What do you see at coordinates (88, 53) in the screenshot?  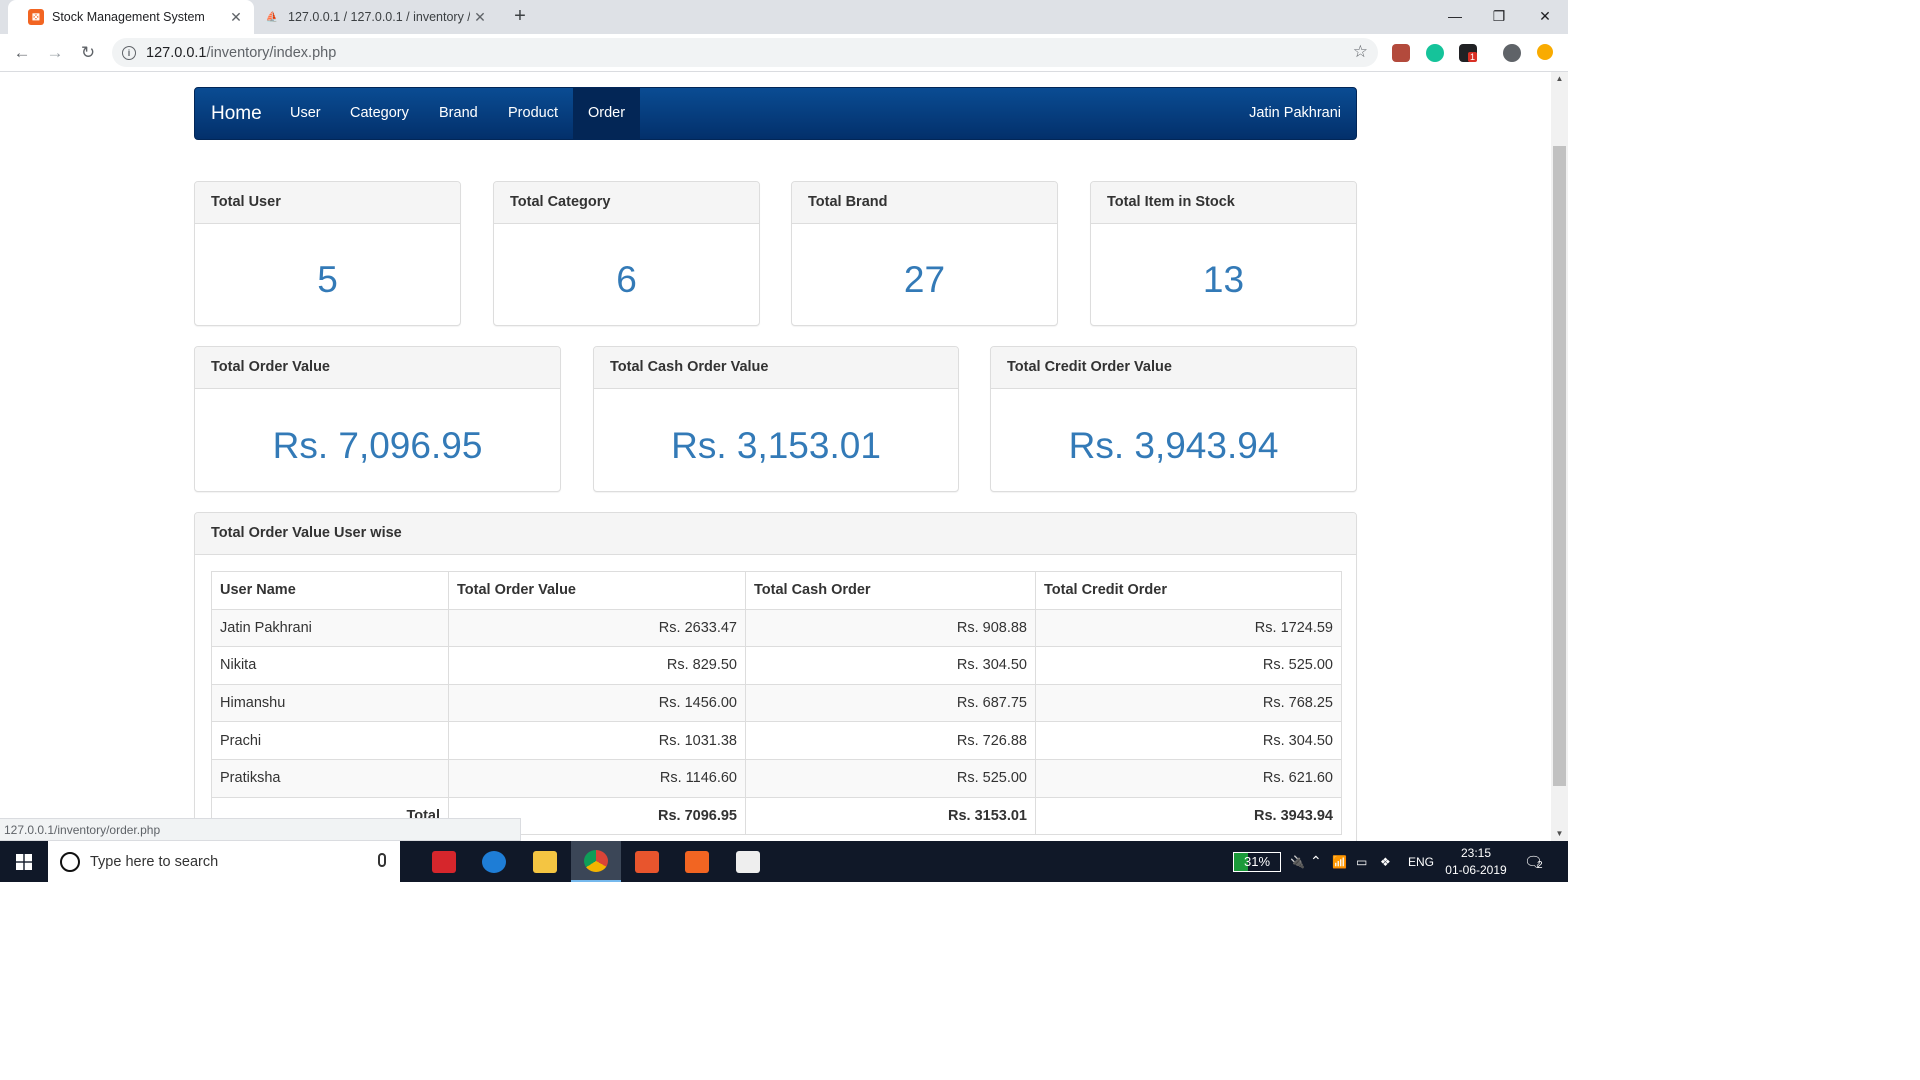 I see `reload-icon: ↻` at bounding box center [88, 53].